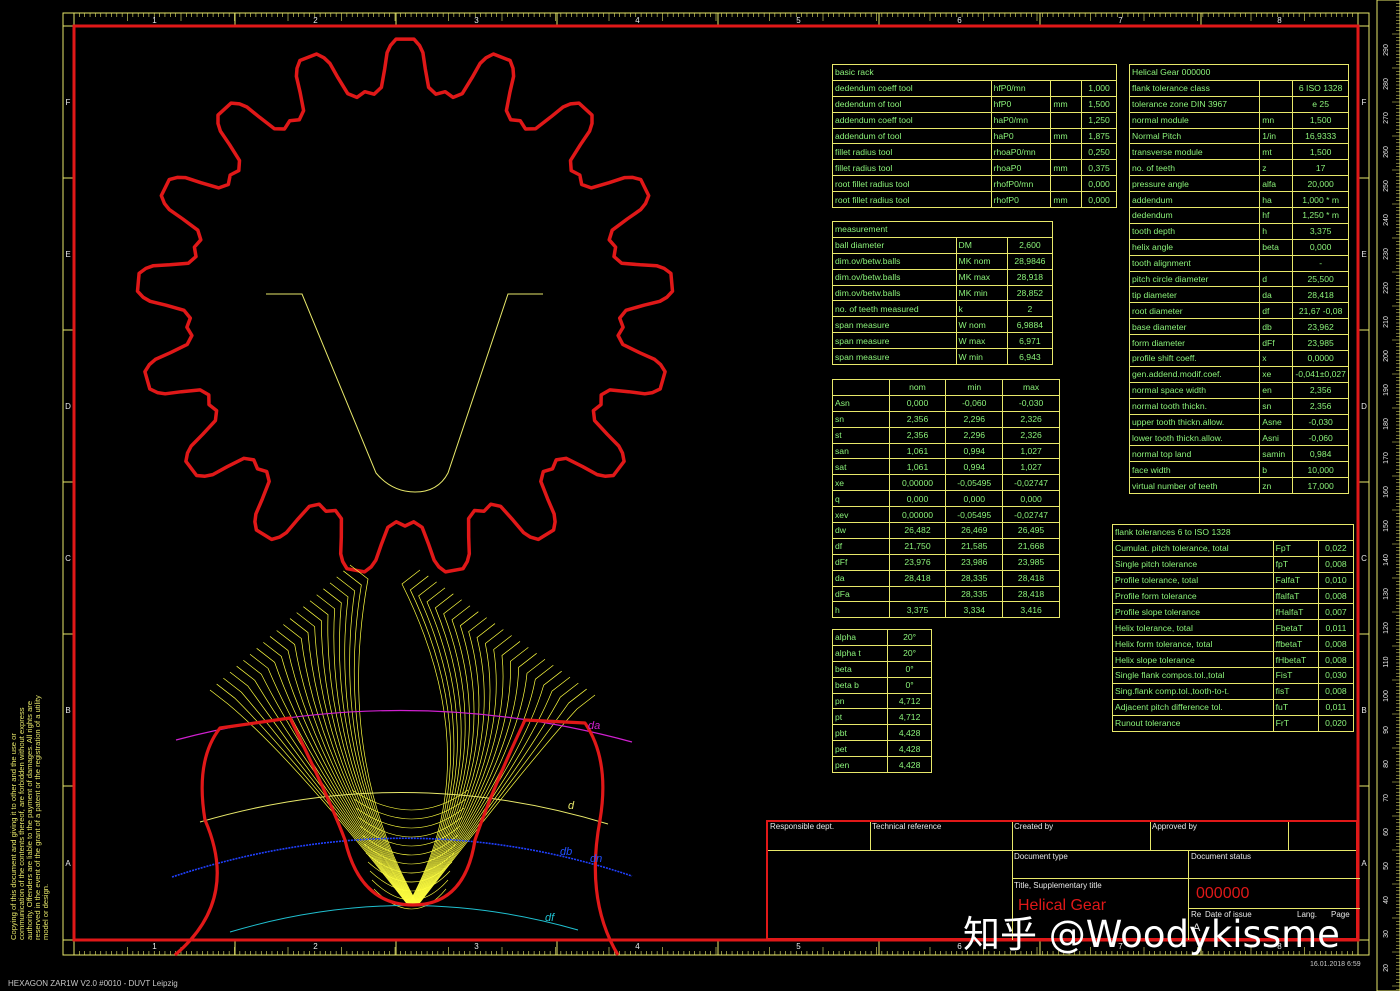 The width and height of the screenshot is (1400, 991). What do you see at coordinates (1386, 661) in the screenshot?
I see `ruler-side-number: 110` at bounding box center [1386, 661].